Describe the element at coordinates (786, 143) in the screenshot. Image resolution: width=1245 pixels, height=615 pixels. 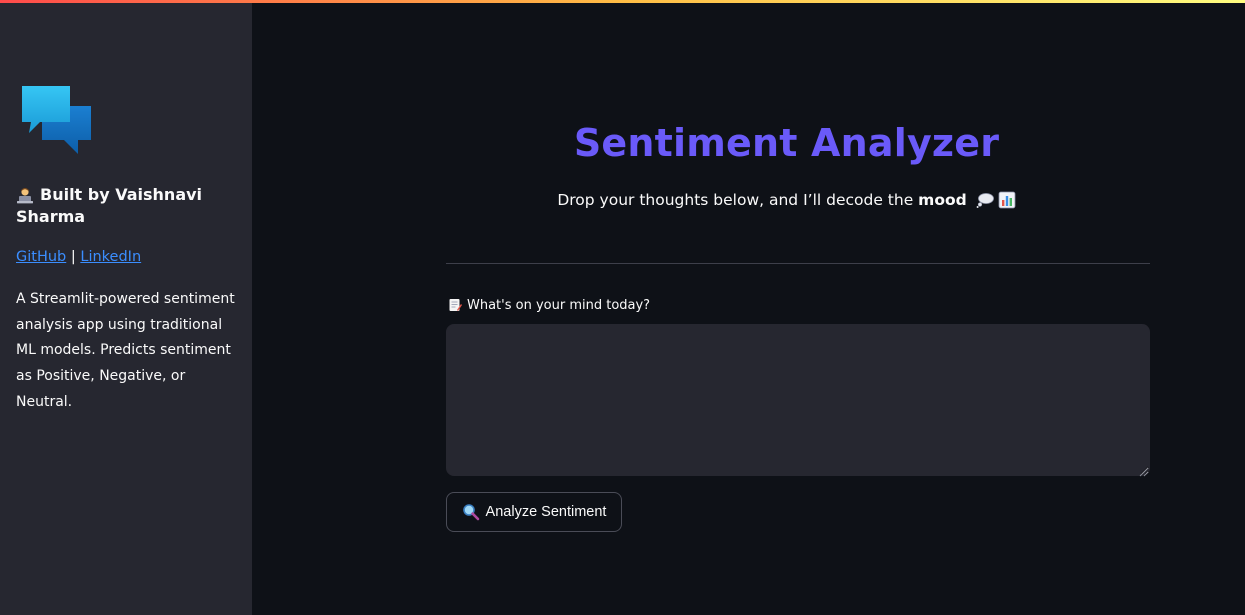
I see `page-title: Sentiment Analyzer` at that location.